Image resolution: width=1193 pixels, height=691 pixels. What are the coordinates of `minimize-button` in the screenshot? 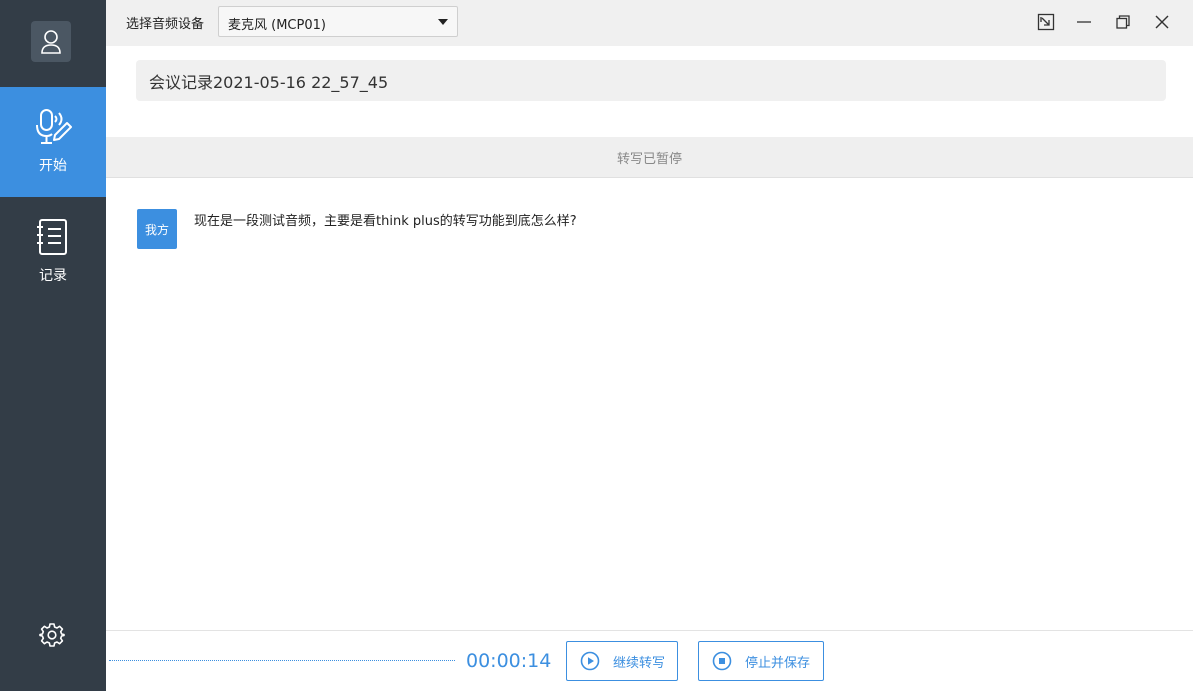 It's located at (1084, 22).